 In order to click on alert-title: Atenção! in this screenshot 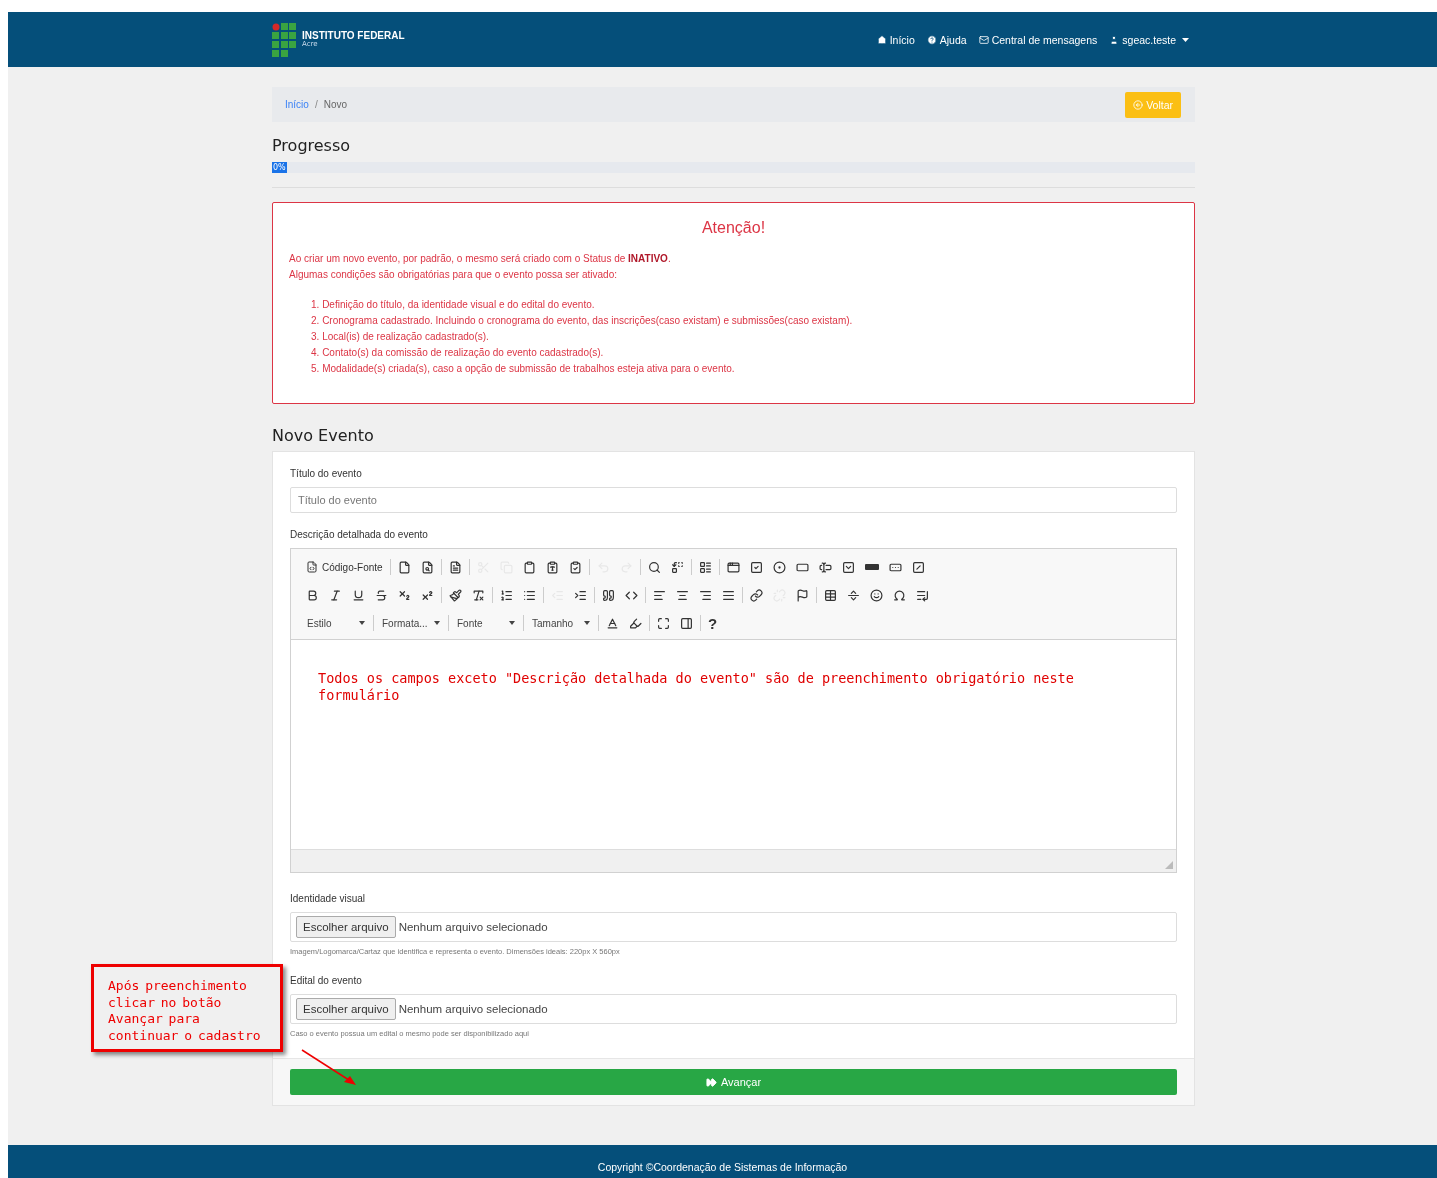, I will do `click(733, 228)`.